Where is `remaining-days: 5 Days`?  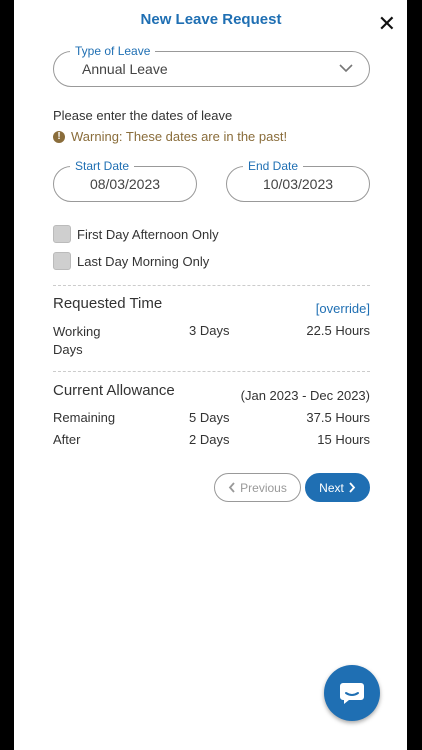
remaining-days: 5 Days is located at coordinates (209, 417).